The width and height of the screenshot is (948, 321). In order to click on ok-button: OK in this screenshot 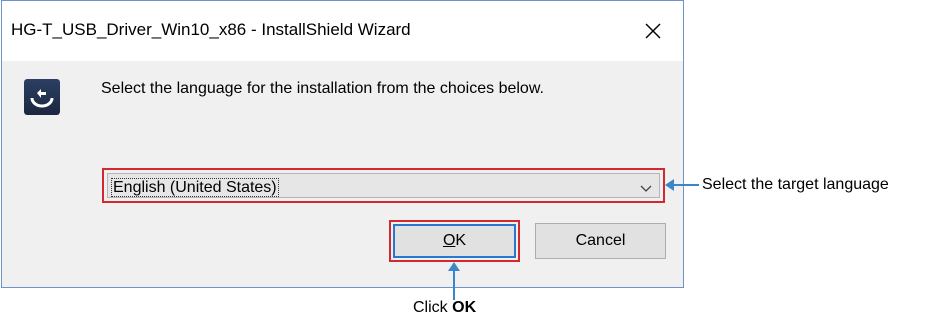, I will do `click(454, 241)`.